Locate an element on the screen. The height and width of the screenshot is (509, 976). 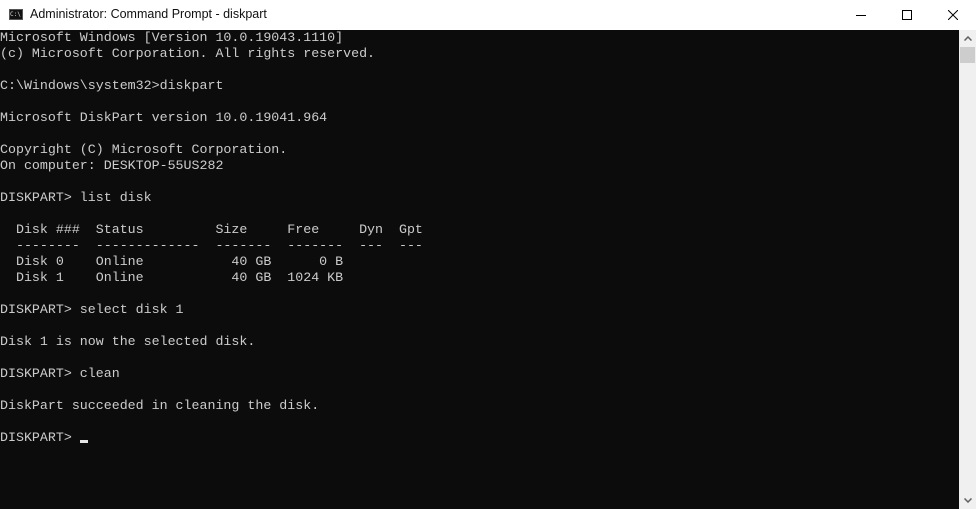
console-line-text: Disk ### Status Size Free Dyn Gpt is located at coordinates (211, 229).